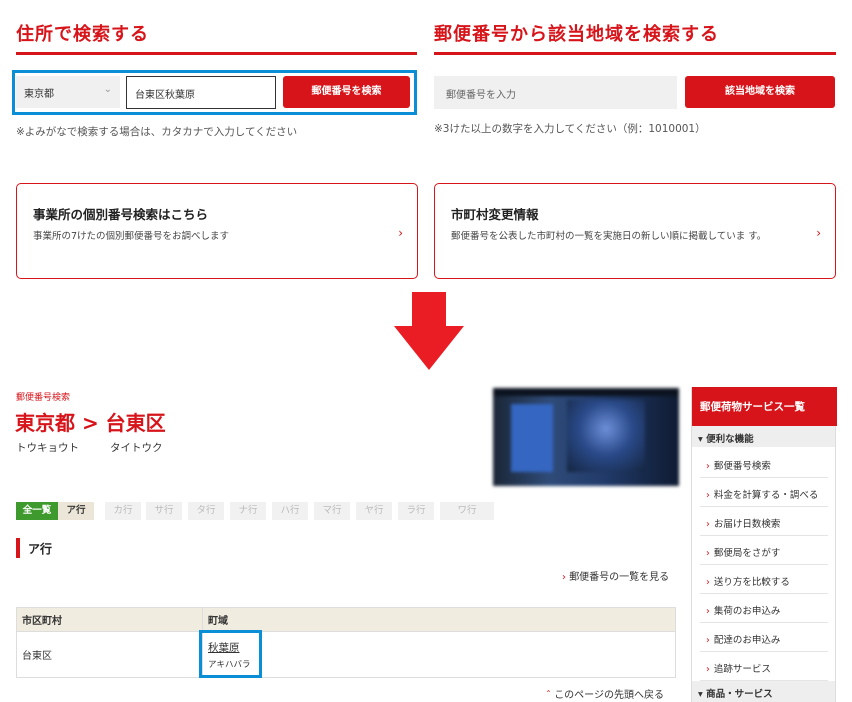  I want to click on tab-ya: ヤ行, so click(374, 511).